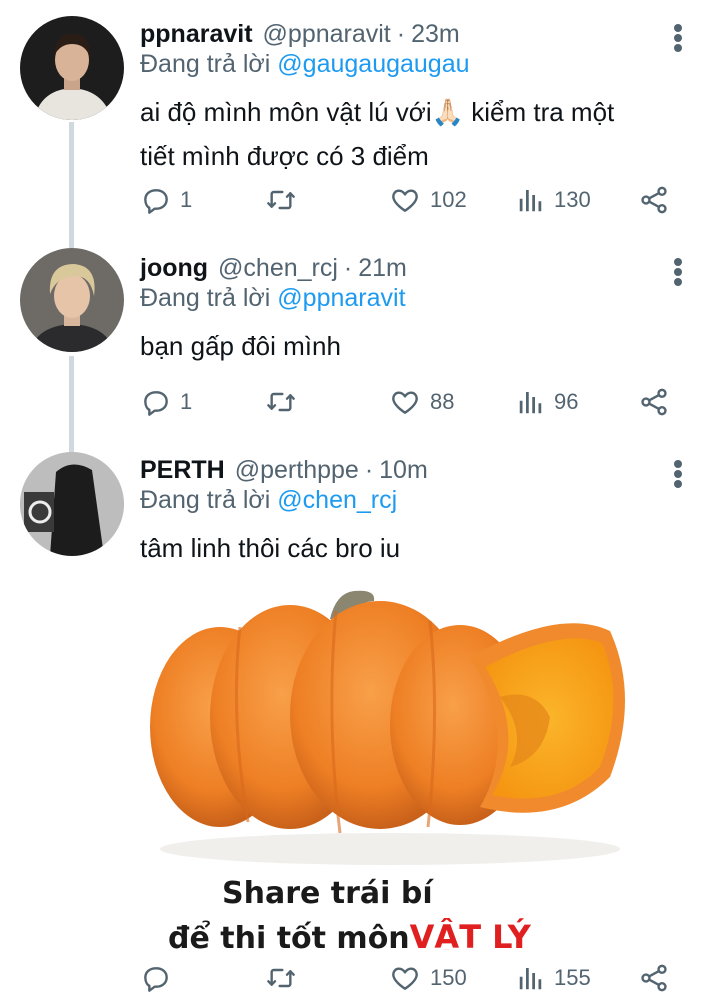 This screenshot has width=720, height=1008. Describe the element at coordinates (196, 34) in the screenshot. I see `display-name: ppnaravit` at that location.